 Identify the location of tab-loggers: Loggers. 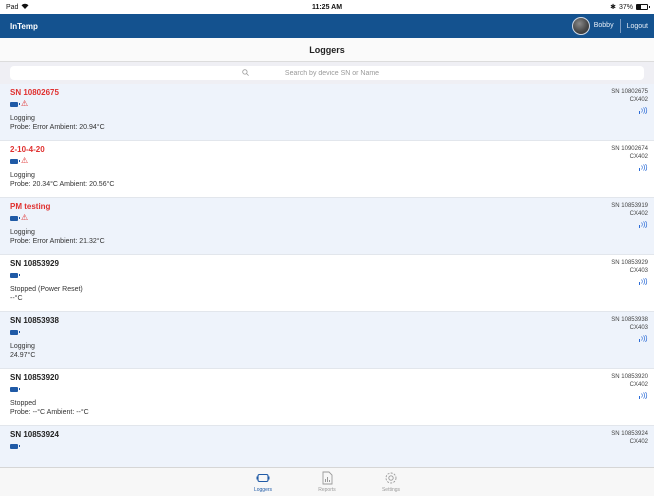
(263, 482).